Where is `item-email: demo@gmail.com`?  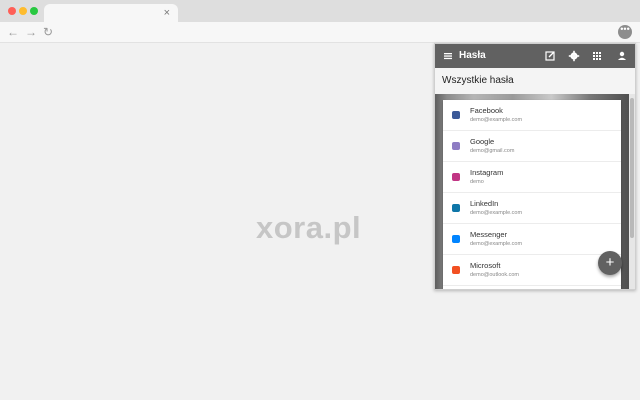
item-email: demo@gmail.com is located at coordinates (492, 151).